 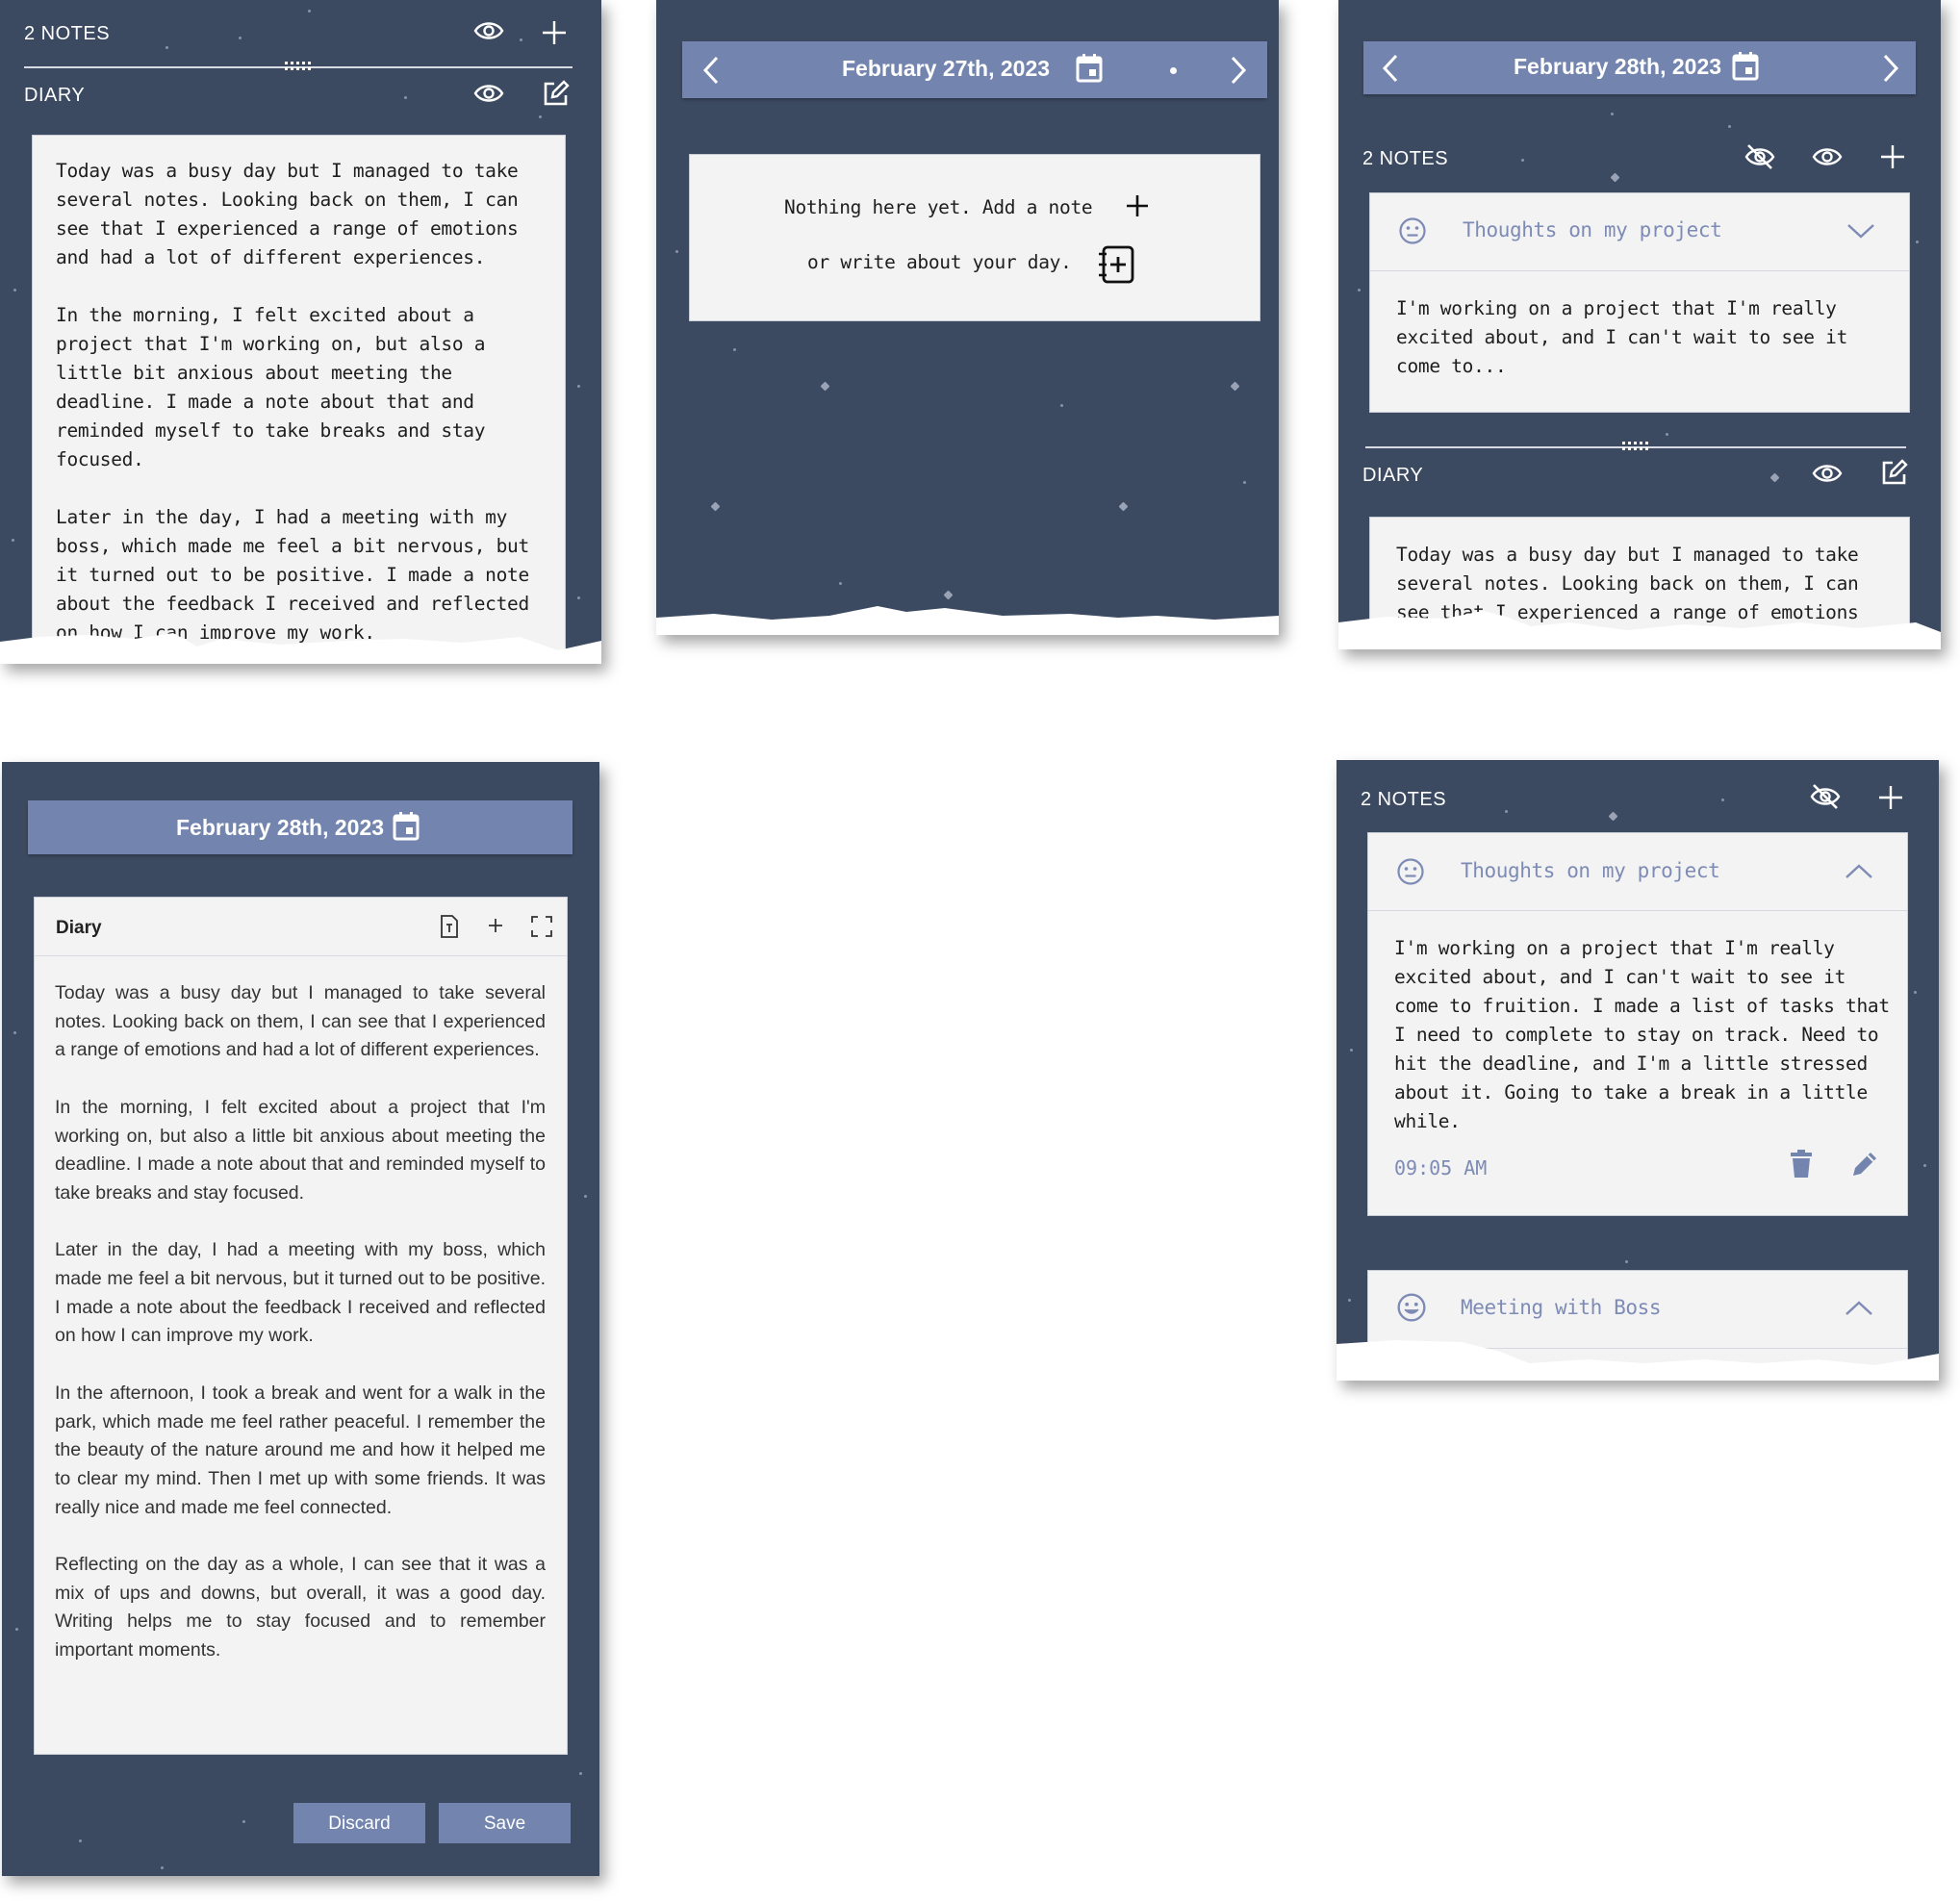 I want to click on dot-indicator, so click(x=1174, y=70).